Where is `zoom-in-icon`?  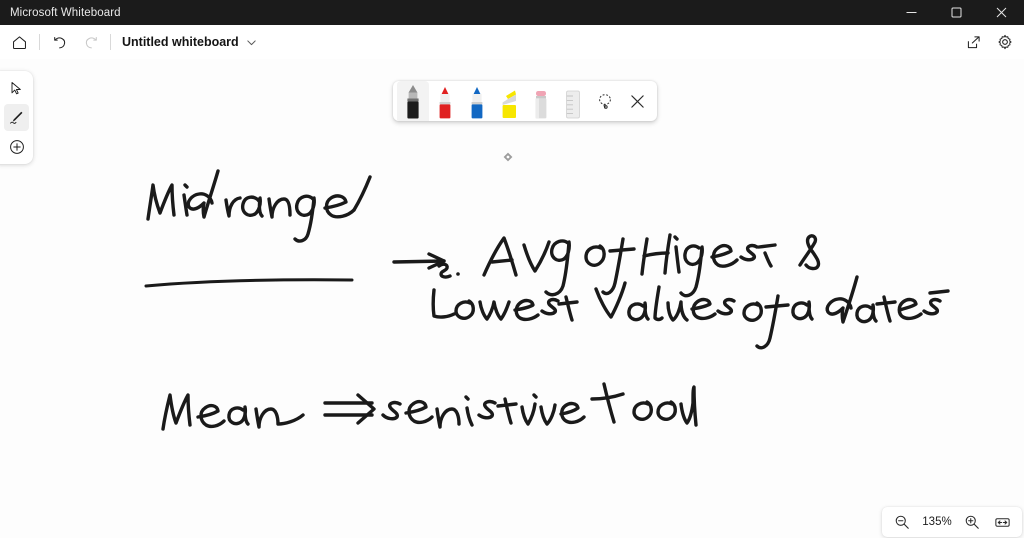 zoom-in-icon is located at coordinates (972, 522).